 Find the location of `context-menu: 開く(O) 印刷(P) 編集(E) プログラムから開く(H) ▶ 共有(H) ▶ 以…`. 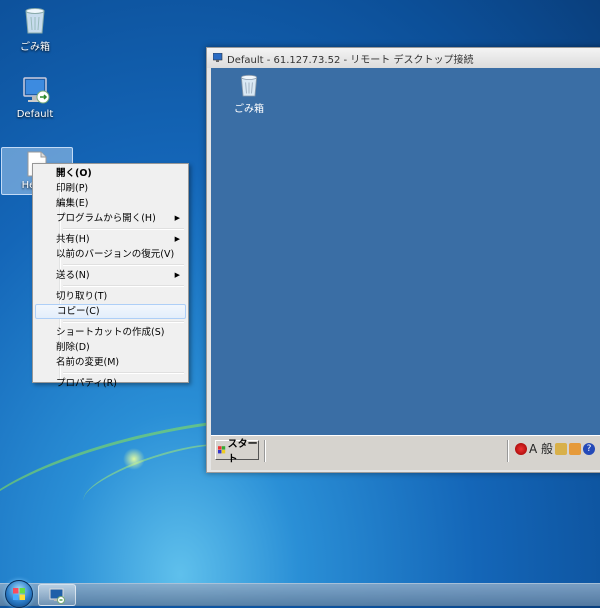

context-menu: 開く(O) 印刷(P) 編集(E) プログラムから開く(H) ▶ 共有(H) ▶ 以… is located at coordinates (110, 276).